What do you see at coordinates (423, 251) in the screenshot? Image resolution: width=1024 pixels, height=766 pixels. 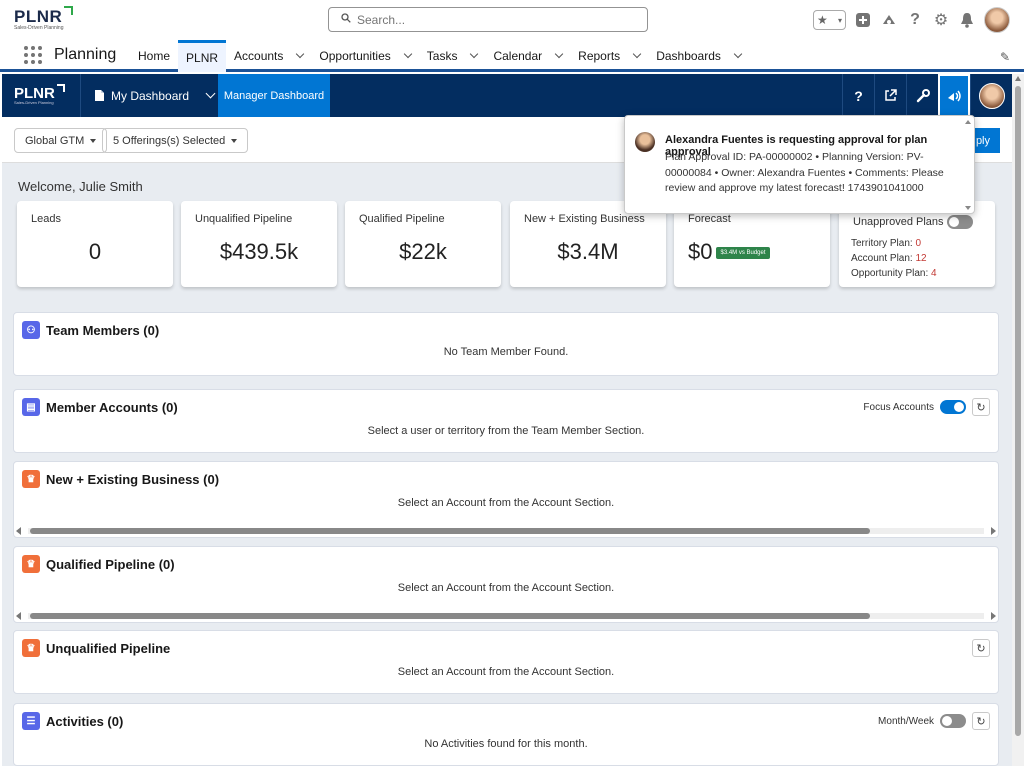 I see `kpi-value: $22k` at bounding box center [423, 251].